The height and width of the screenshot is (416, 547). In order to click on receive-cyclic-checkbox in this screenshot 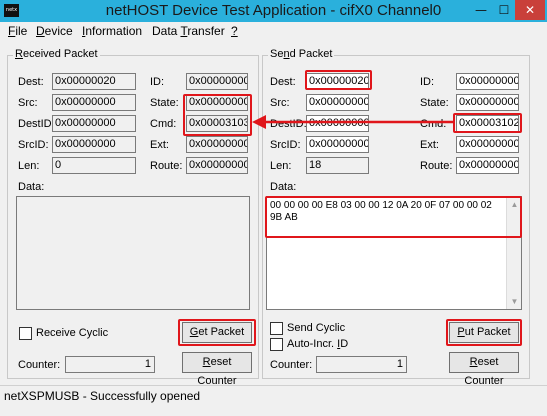, I will do `click(25, 333)`.